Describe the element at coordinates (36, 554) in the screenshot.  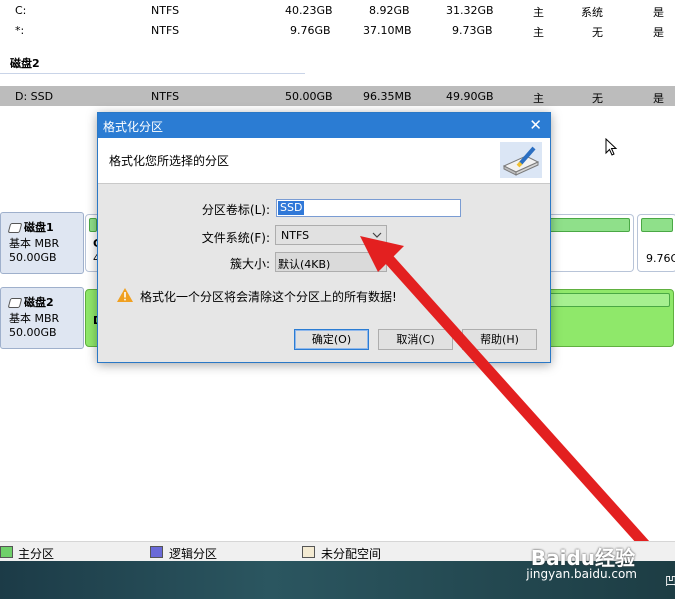
I see `legend-primary: 主分区` at that location.